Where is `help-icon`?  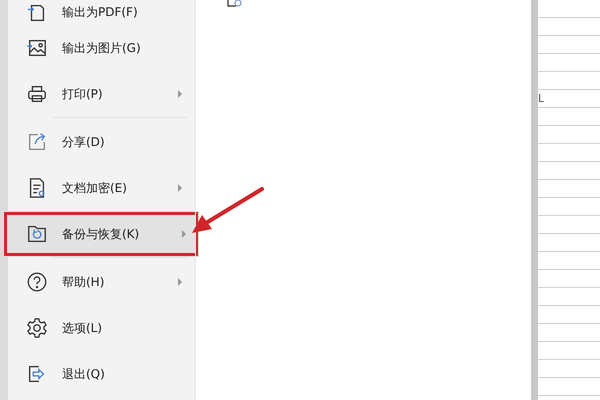
help-icon is located at coordinates (37, 282).